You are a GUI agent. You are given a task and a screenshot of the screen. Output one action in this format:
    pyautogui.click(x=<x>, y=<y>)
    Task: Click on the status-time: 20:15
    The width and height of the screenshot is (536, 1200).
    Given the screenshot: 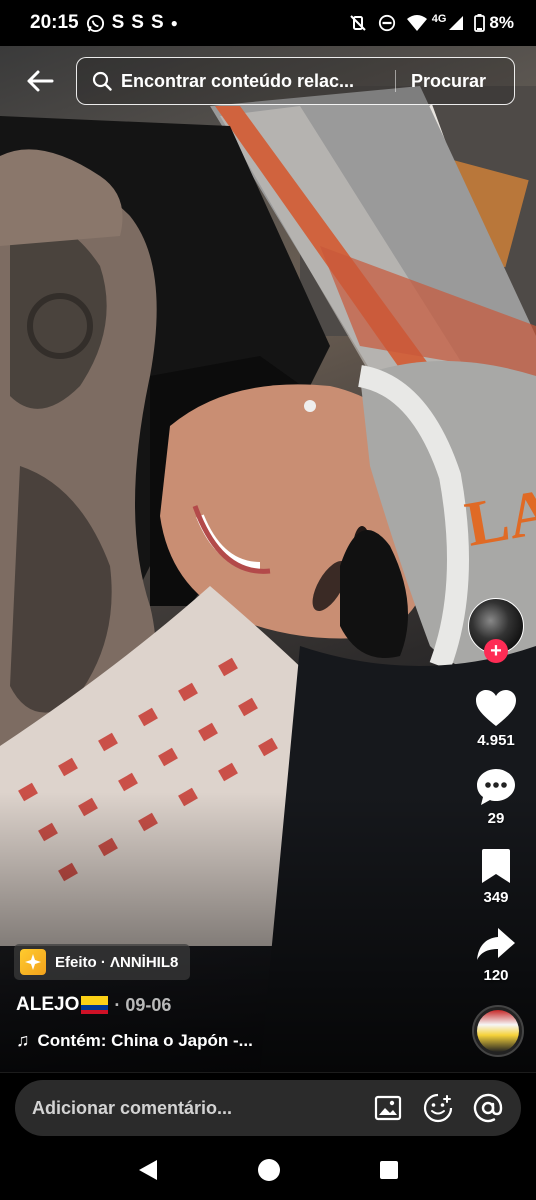 What is the action you would take?
    pyautogui.click(x=54, y=22)
    